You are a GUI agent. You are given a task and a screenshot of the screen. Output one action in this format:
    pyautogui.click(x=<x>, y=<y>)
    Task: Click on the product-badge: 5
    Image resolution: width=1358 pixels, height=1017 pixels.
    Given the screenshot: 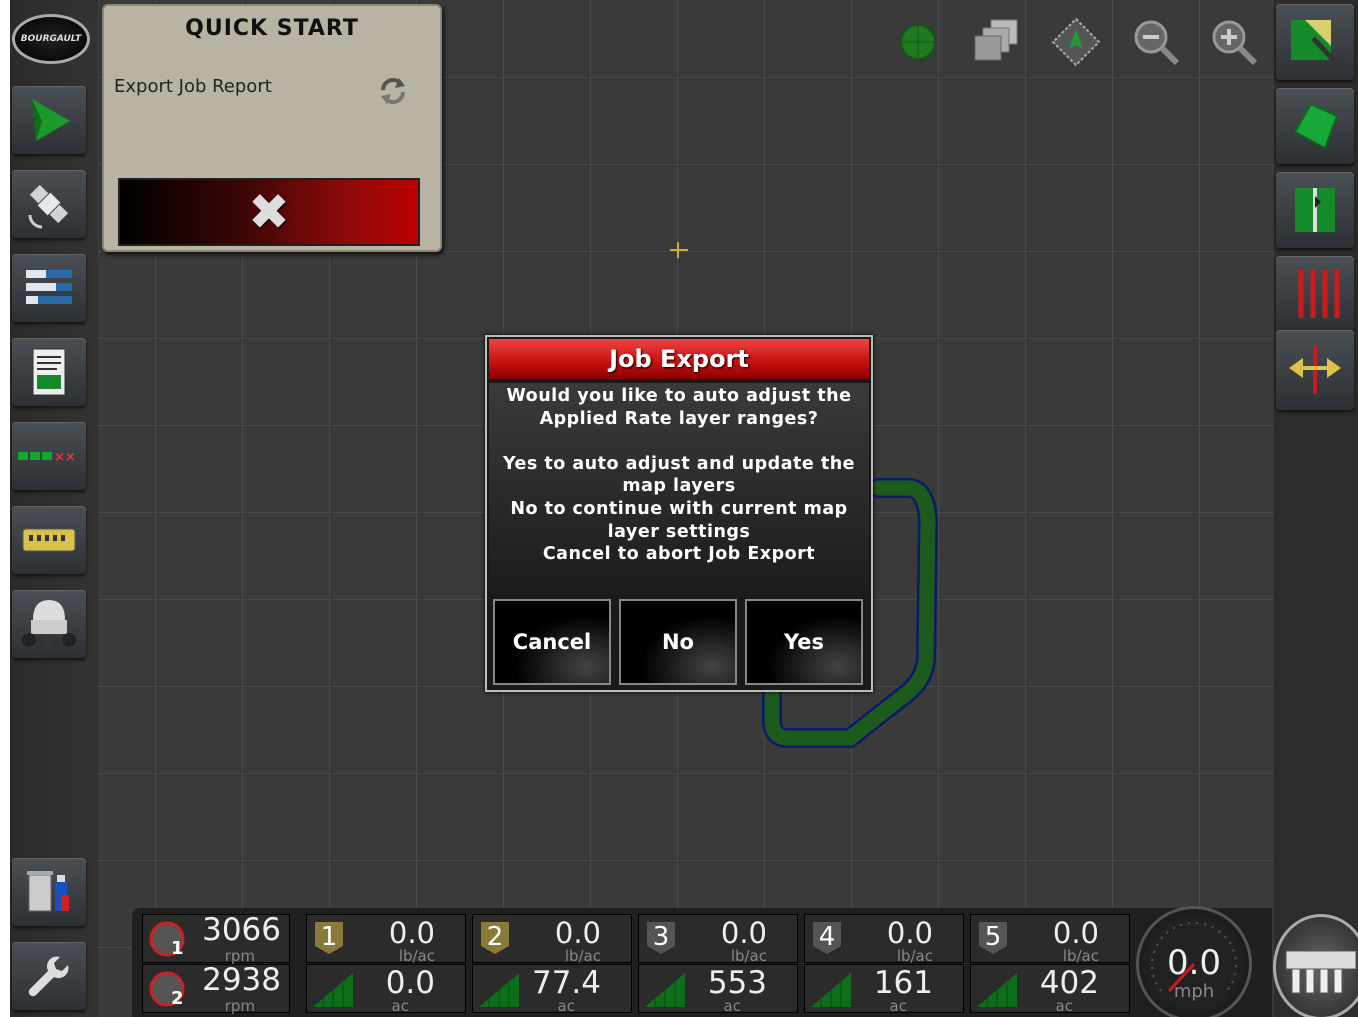 What is the action you would take?
    pyautogui.click(x=993, y=938)
    